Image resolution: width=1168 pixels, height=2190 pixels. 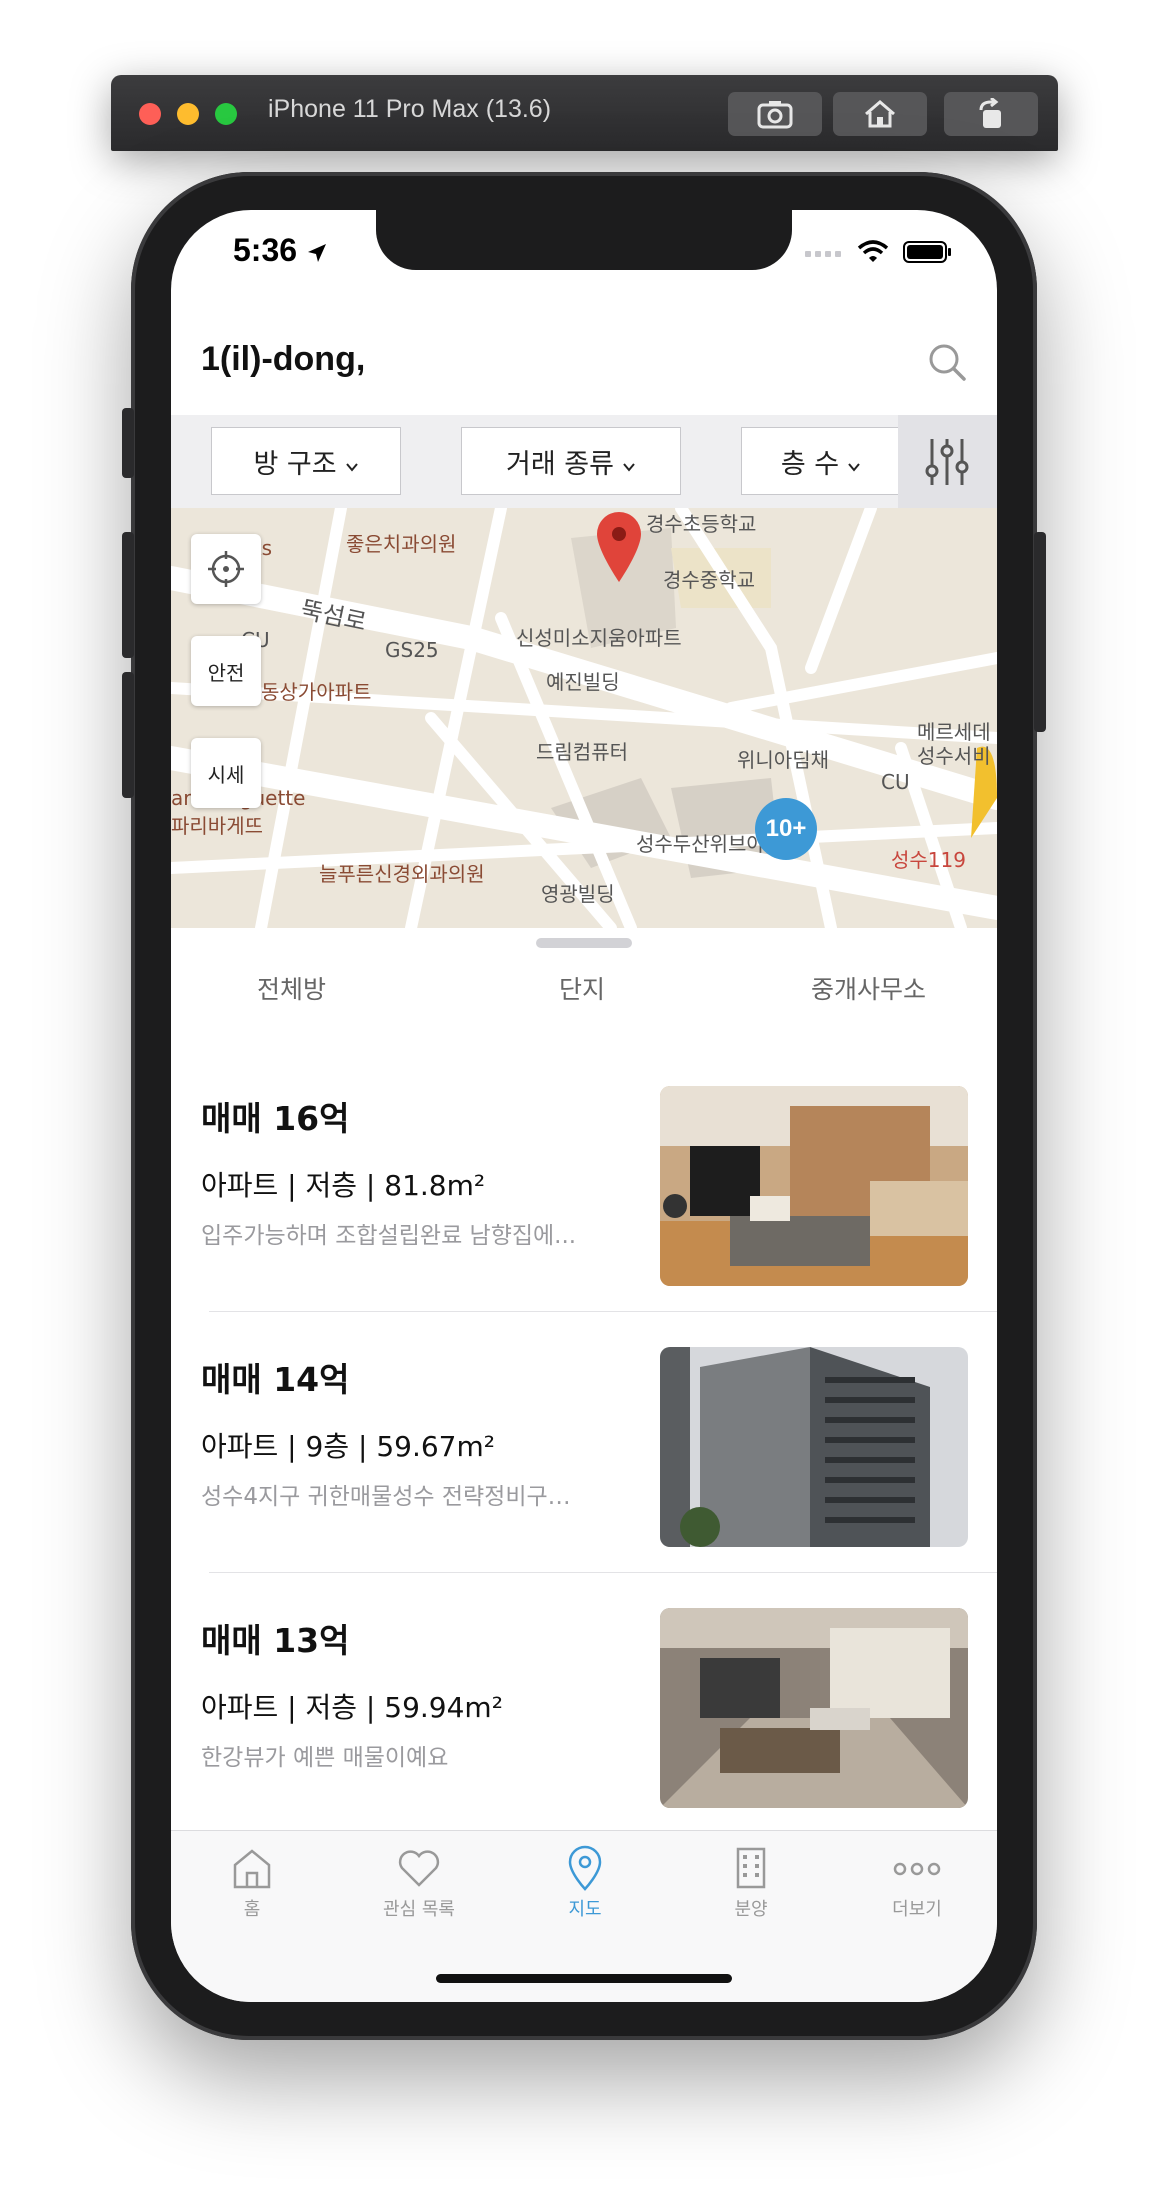 I want to click on screenshot-icon, so click(x=775, y=115).